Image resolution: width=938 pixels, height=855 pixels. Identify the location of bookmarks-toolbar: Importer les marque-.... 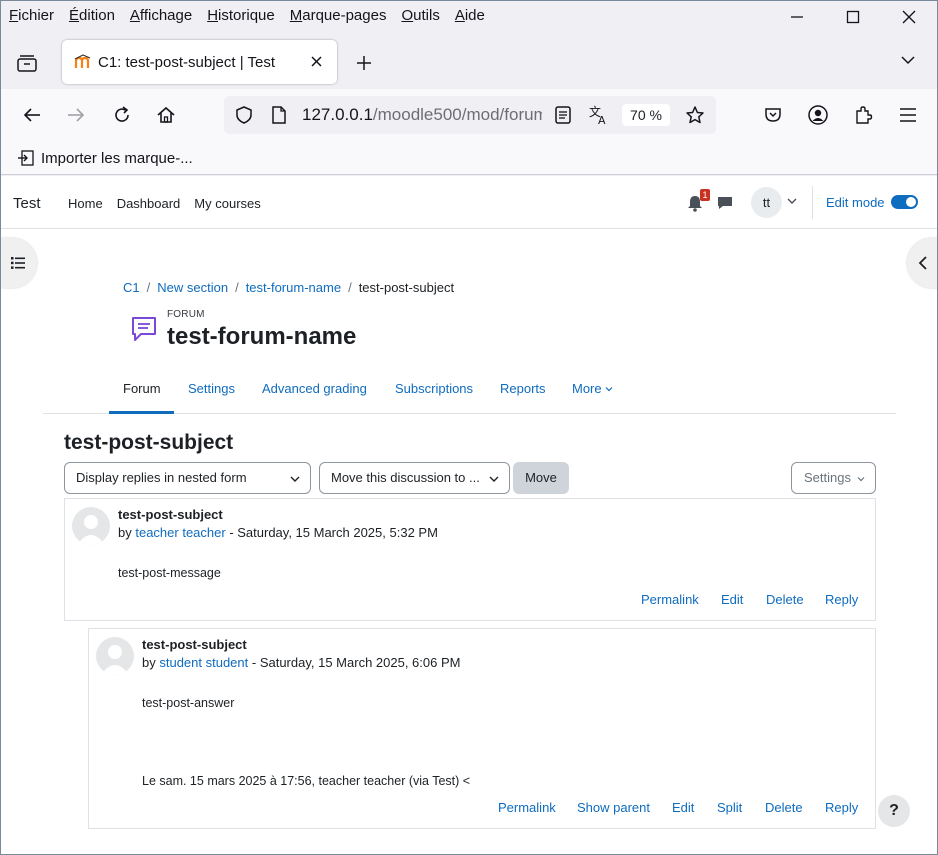
(469, 158).